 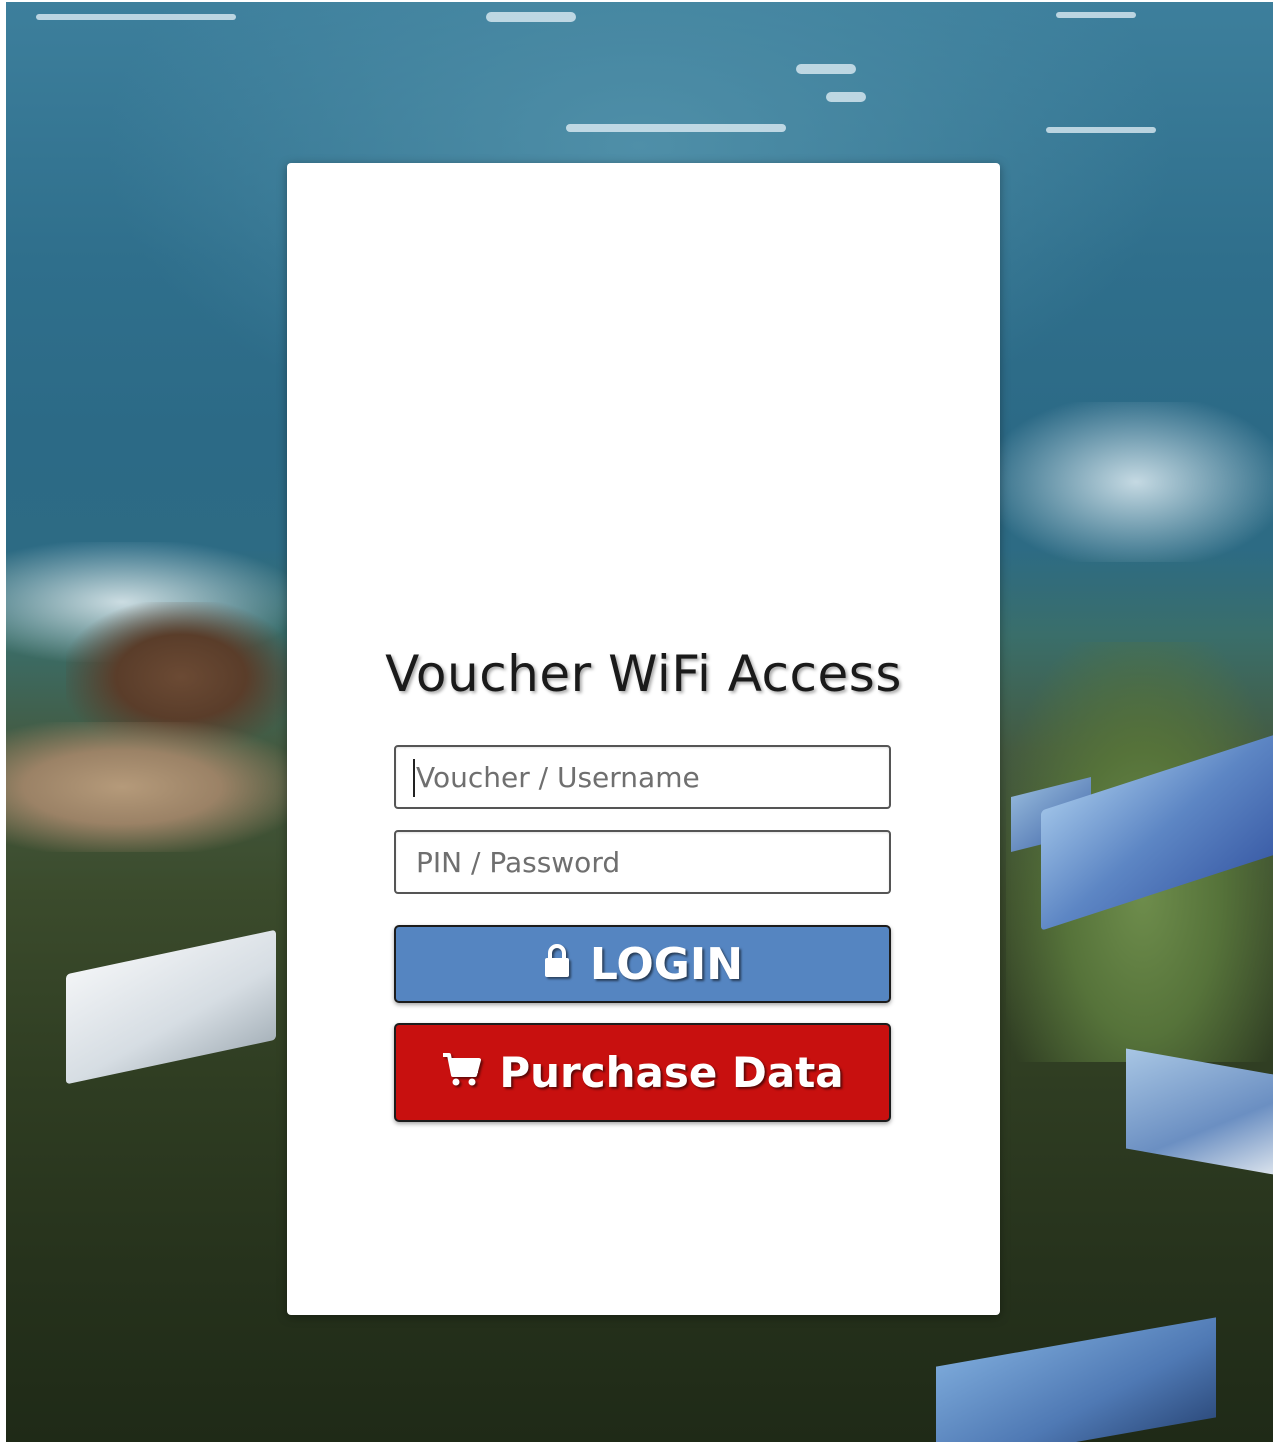 What do you see at coordinates (642, 777) in the screenshot?
I see `voucher-username-input` at bounding box center [642, 777].